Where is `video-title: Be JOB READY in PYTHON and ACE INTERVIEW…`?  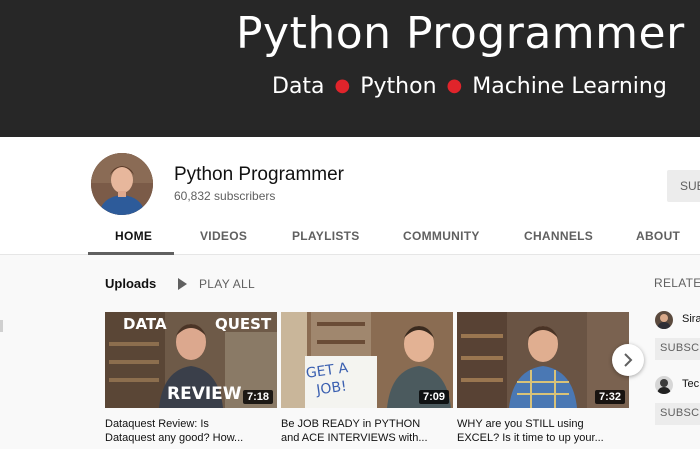 video-title: Be JOB READY in PYTHON and ACE INTERVIEW… is located at coordinates (367, 431).